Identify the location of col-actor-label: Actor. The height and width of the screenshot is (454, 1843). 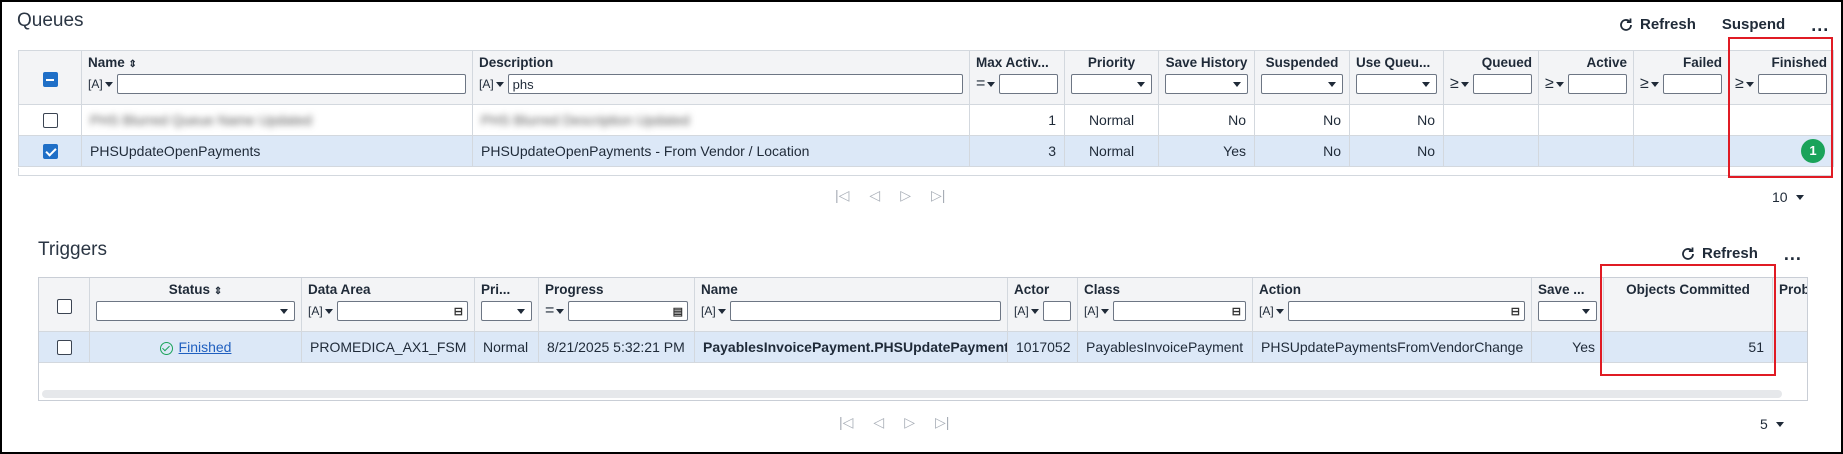
(1032, 289).